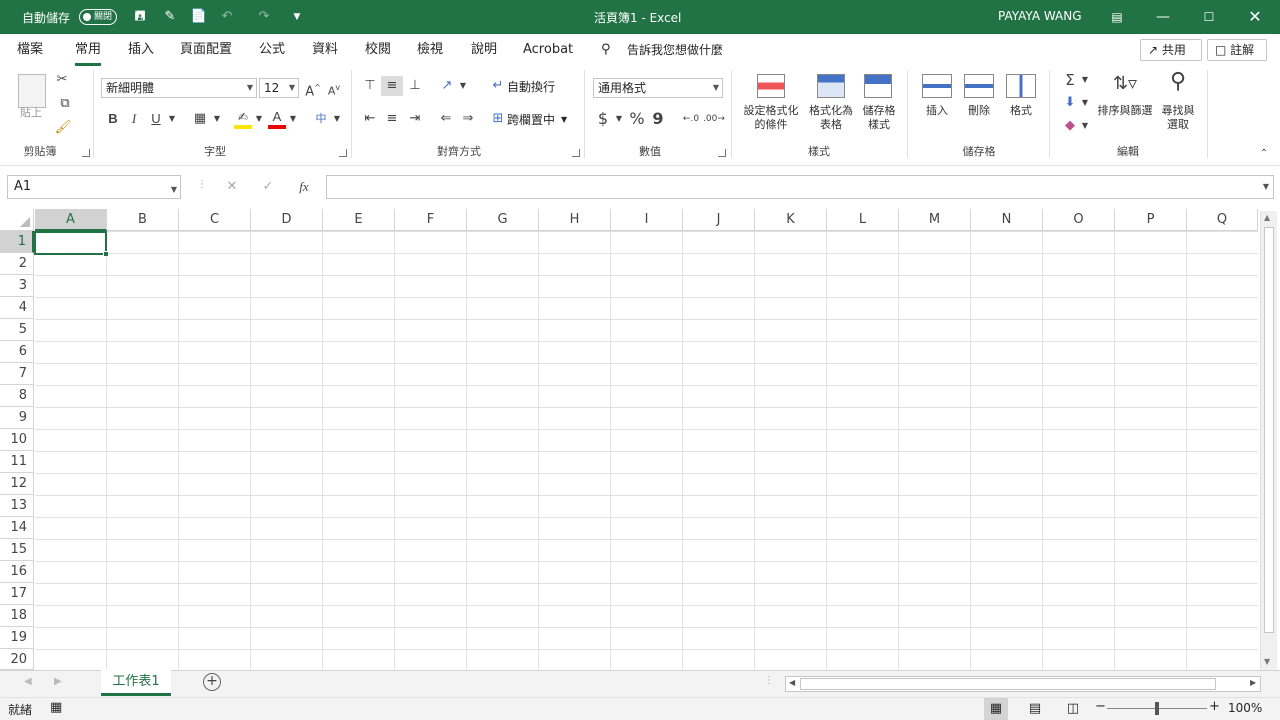  I want to click on customize-qat-icon: ▼, so click(297, 17).